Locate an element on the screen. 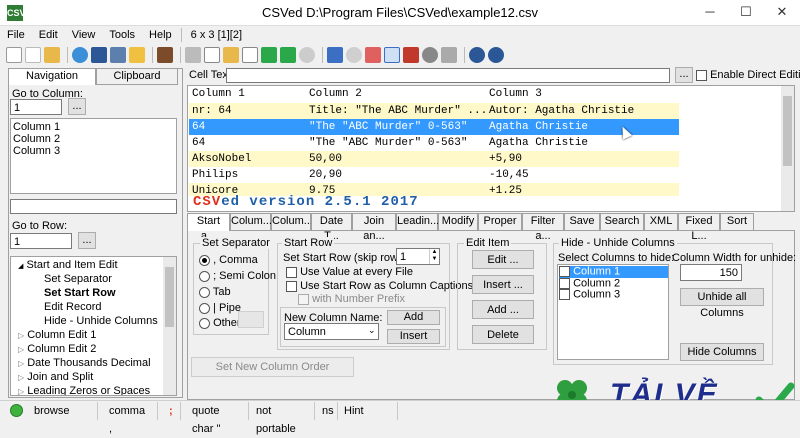 This screenshot has height=438, width=800. collapse-icon: ◢ is located at coordinates (20, 266).